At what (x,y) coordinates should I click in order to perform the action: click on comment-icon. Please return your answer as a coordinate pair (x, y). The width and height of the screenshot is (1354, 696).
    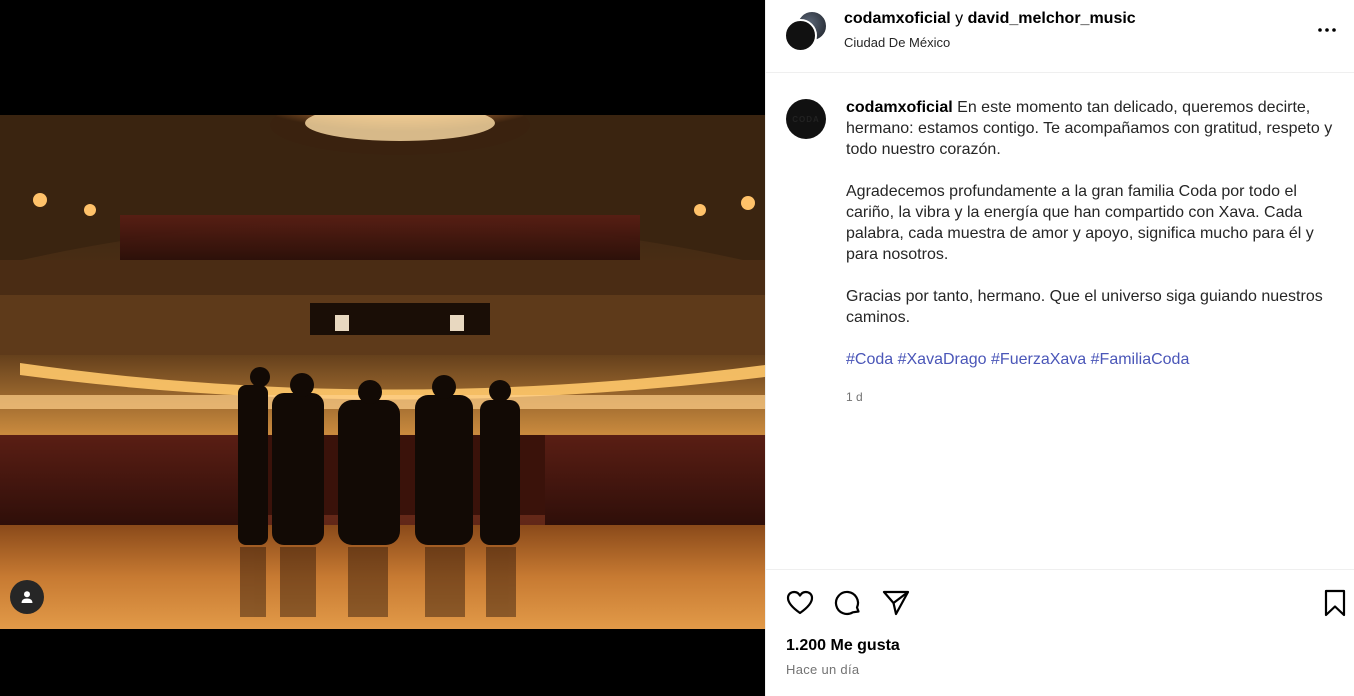
    Looking at the image, I should click on (848, 603).